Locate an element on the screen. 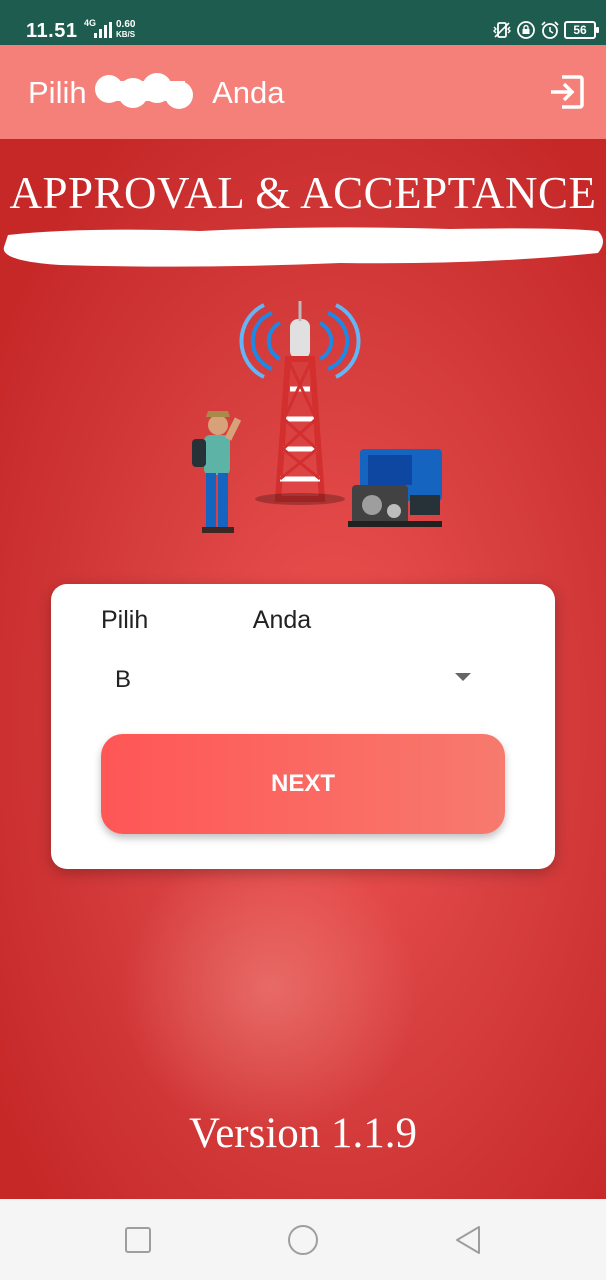 The image size is (606, 1280). dropdown-selected-value: B is located at coordinates (123, 679).